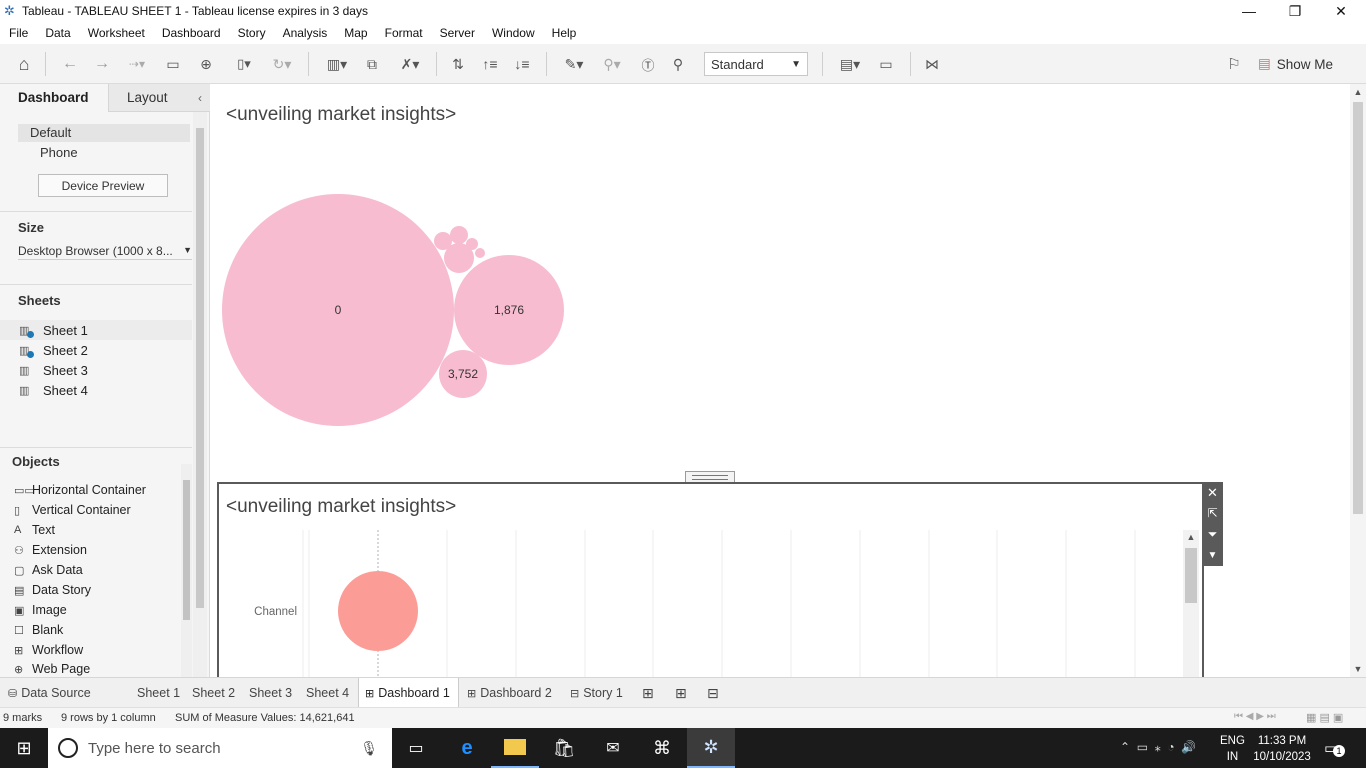 The image size is (1366, 768). I want to click on language-indicator: ENG IN, so click(1232, 749).